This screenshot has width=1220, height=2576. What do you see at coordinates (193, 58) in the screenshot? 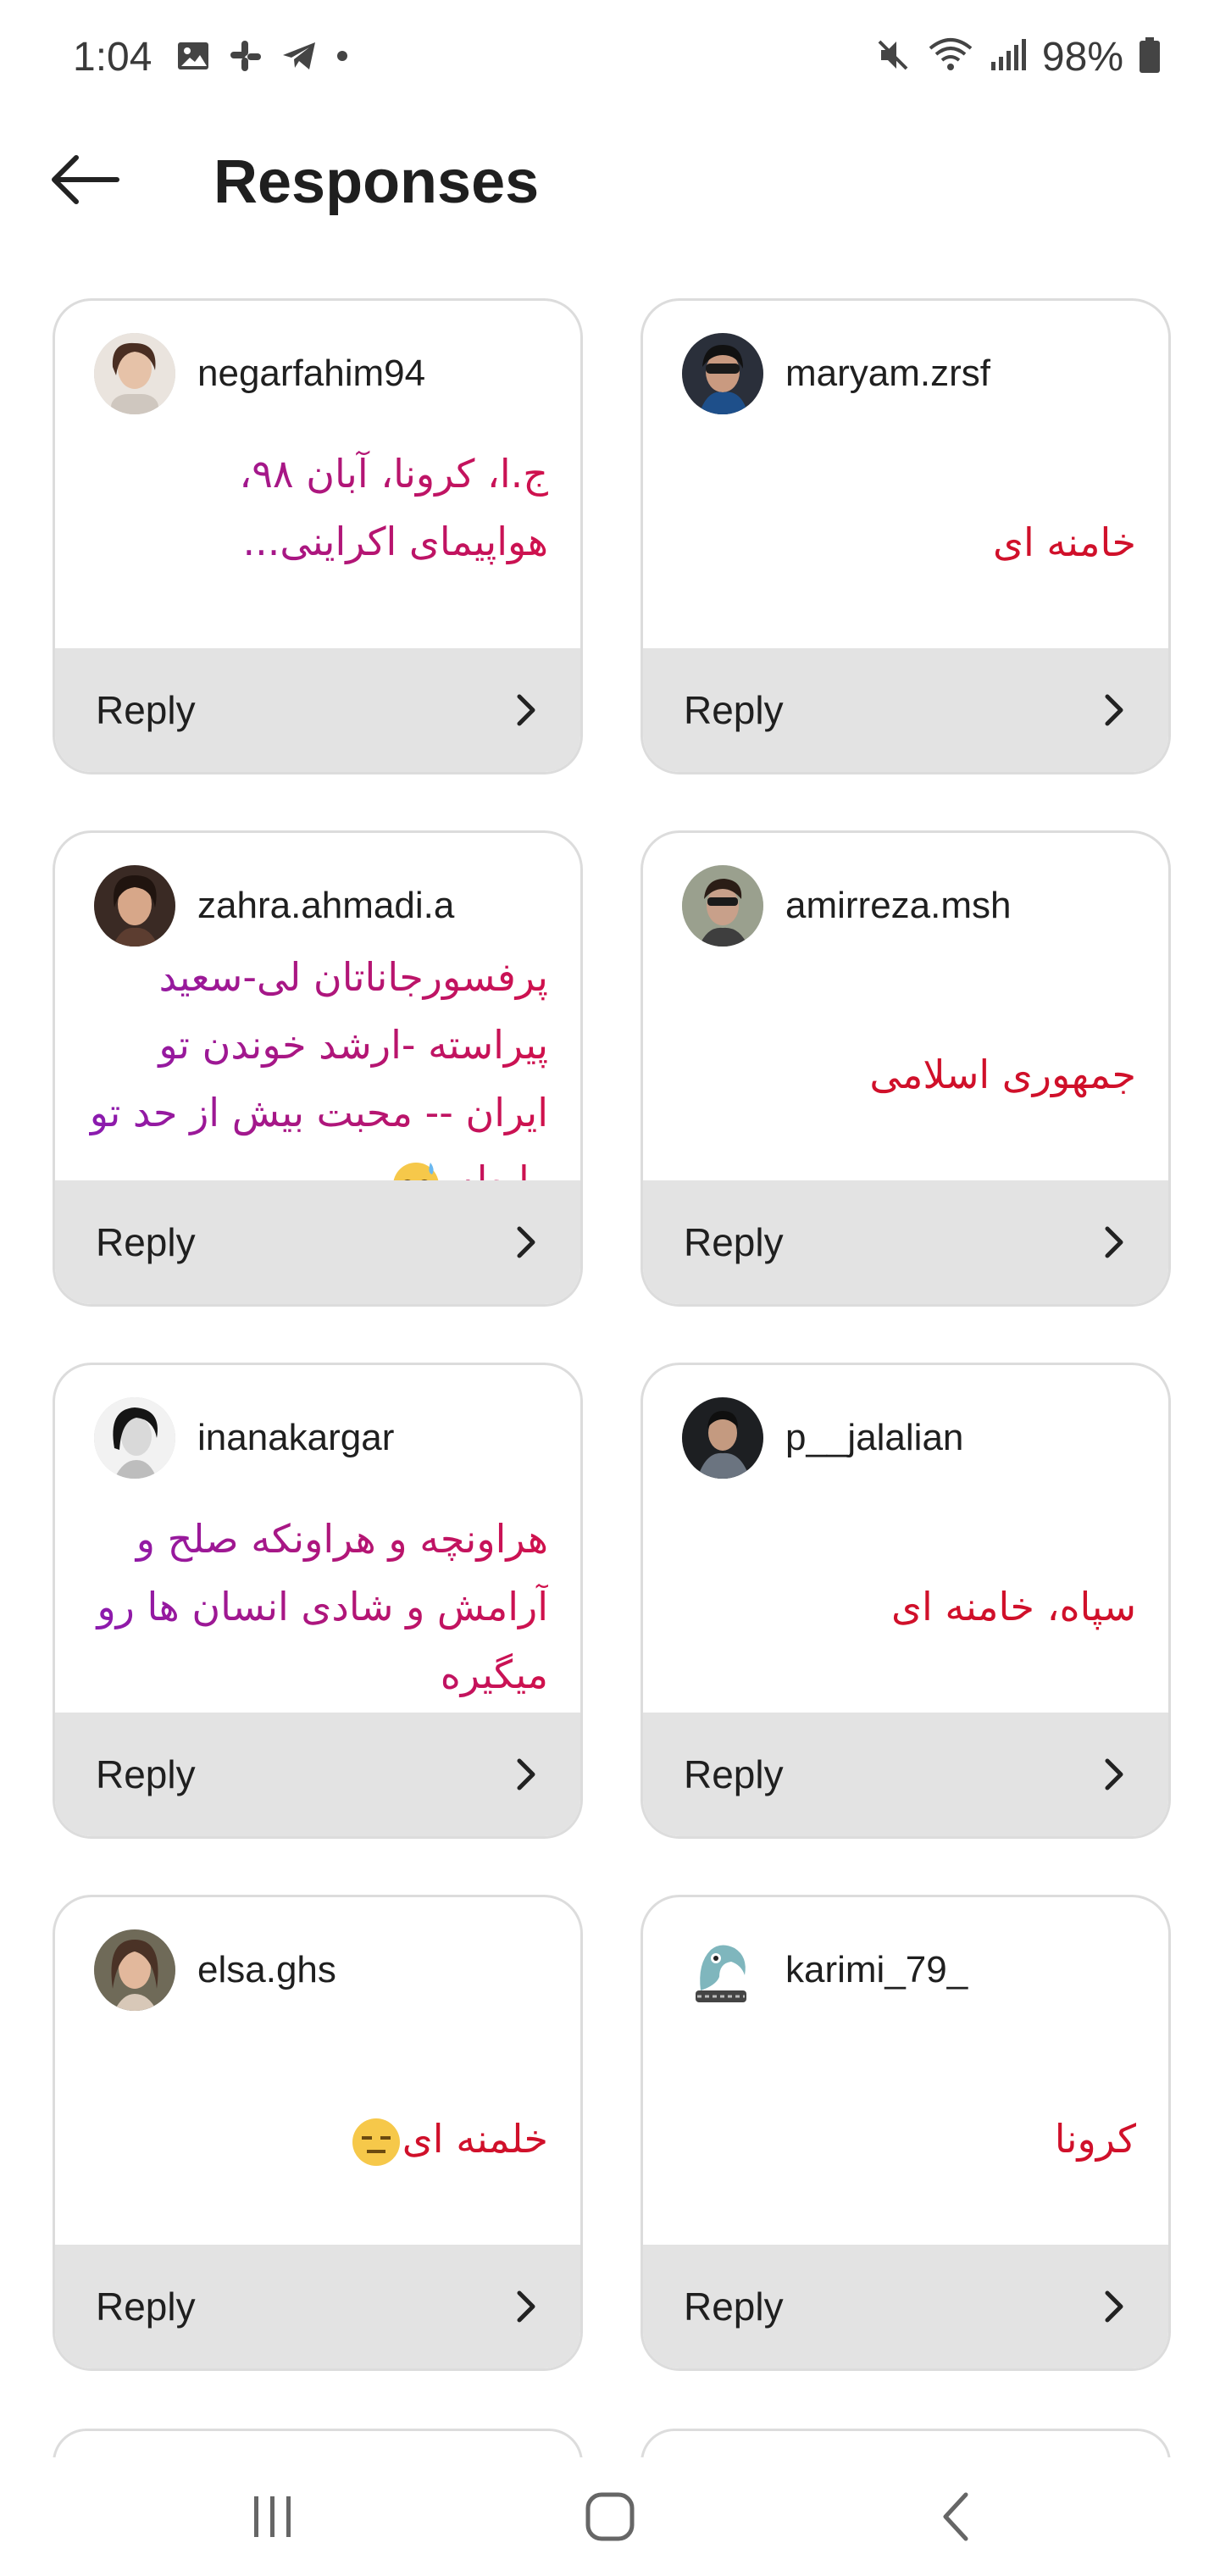
I see `image-icon` at bounding box center [193, 58].